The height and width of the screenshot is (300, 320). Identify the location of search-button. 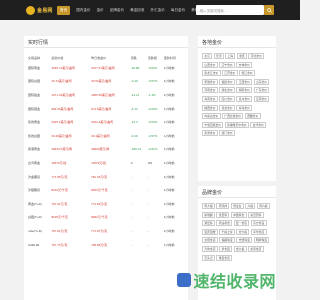
(269, 10).